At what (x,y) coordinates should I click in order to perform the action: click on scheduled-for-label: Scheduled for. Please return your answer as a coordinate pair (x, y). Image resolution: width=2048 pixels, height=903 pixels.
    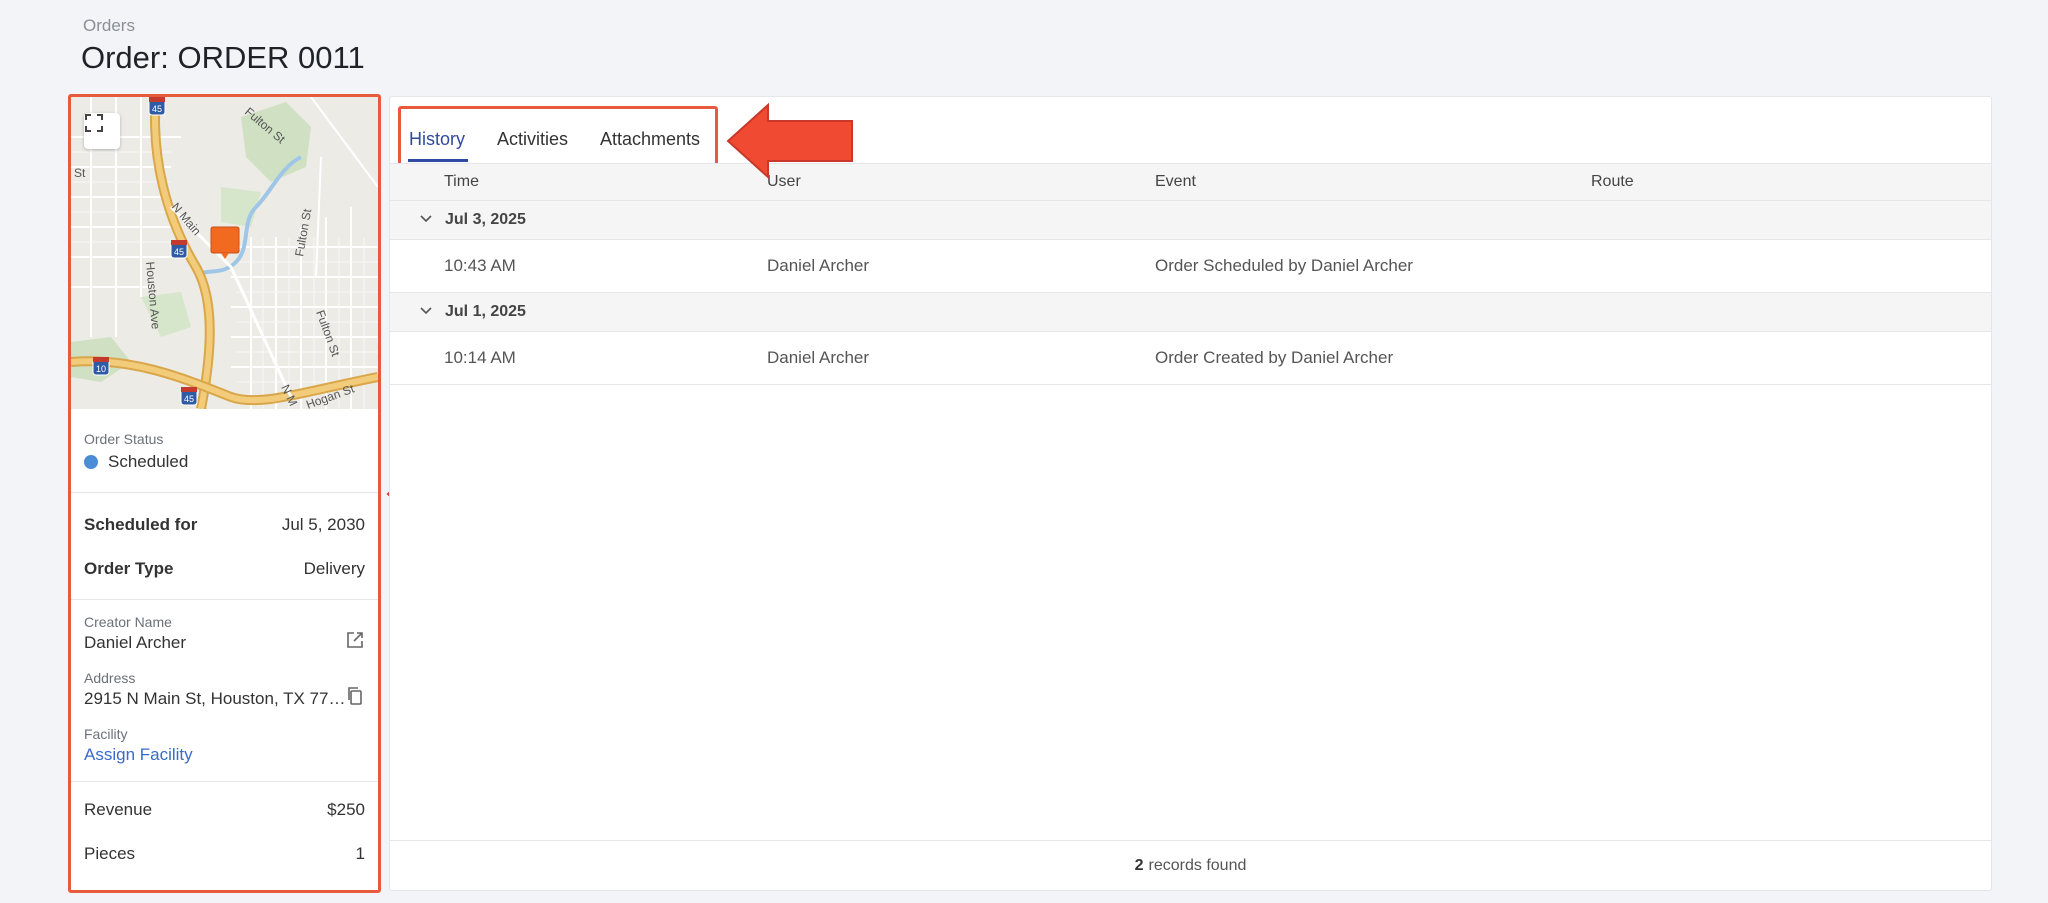
    Looking at the image, I should click on (141, 524).